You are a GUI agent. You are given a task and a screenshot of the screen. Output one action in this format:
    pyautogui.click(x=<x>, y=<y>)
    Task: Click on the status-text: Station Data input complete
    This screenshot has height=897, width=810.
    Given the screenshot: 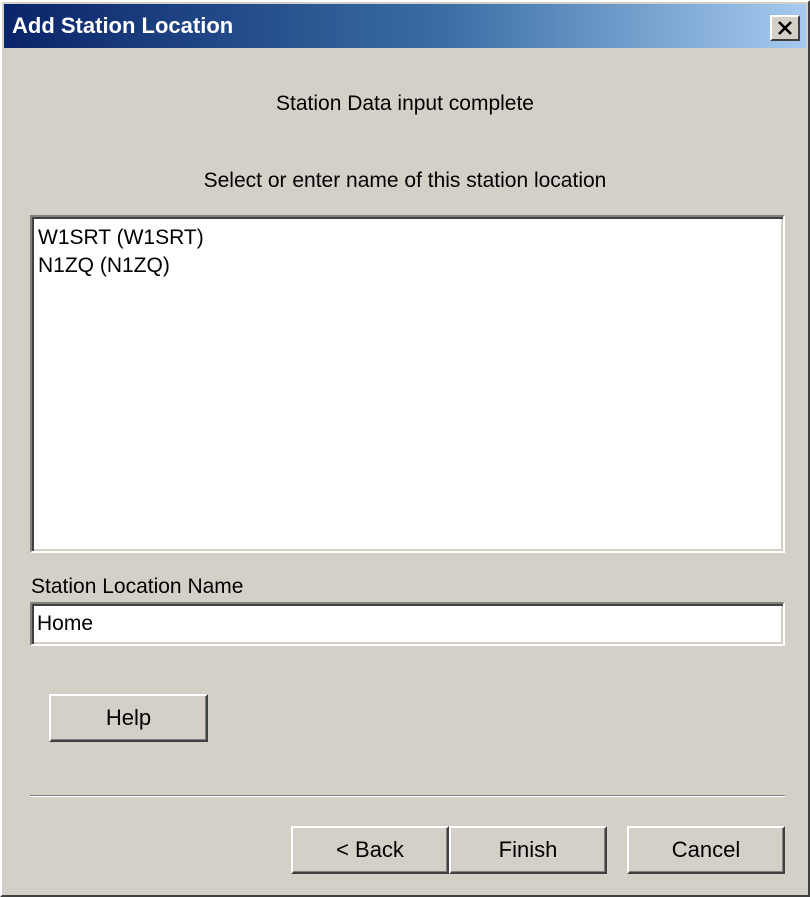 What is the action you would take?
    pyautogui.click(x=405, y=103)
    